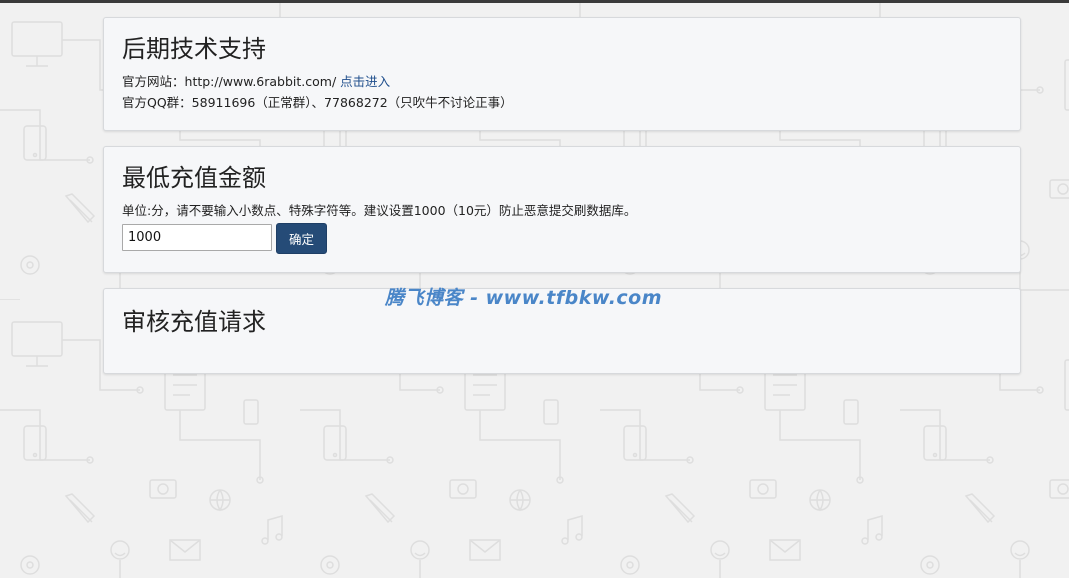 The image size is (1069, 578). I want to click on official-site-line: 官方网站：http://www.6rabbit.com/ 点击进入, so click(256, 82).